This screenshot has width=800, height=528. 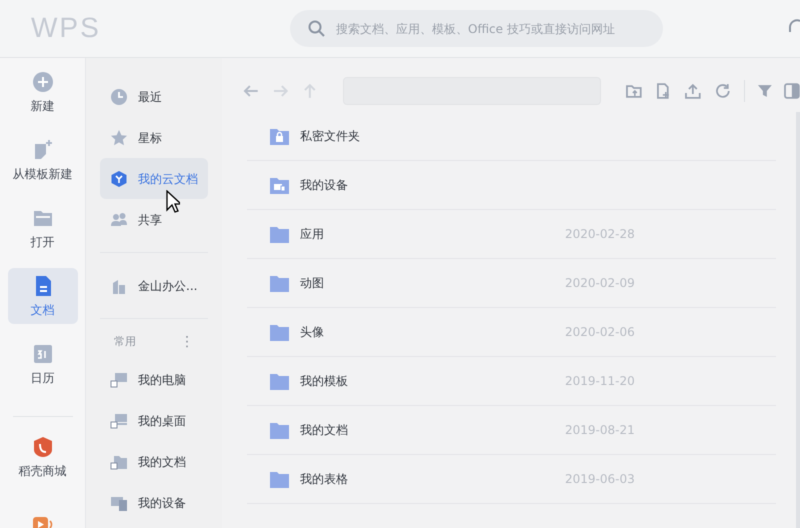 I want to click on rail-item: 打开, so click(x=43, y=228).